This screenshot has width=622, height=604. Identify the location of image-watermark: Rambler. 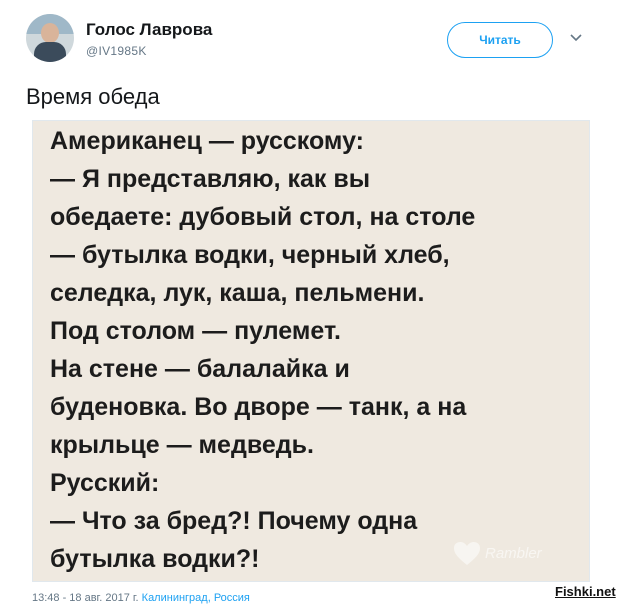
(513, 553).